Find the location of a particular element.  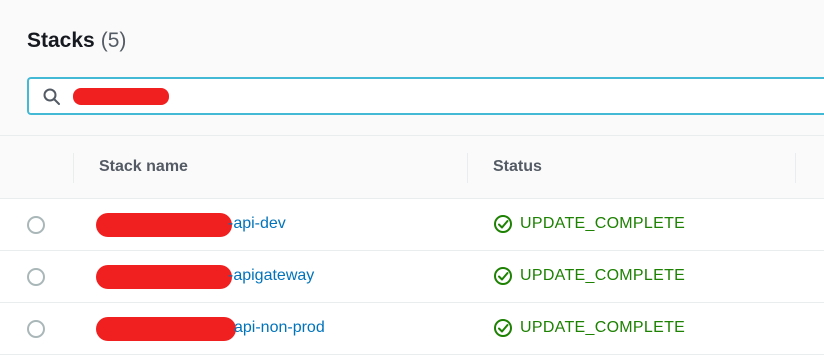

search-icon is located at coordinates (51, 96).